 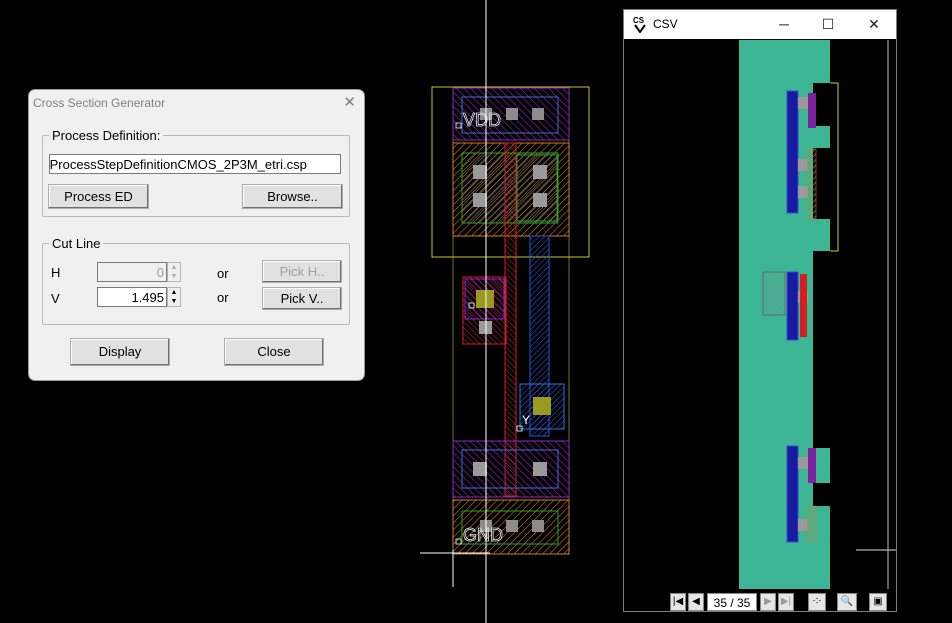 I want to click on cut-line-label: Cut Line, so click(x=76, y=243).